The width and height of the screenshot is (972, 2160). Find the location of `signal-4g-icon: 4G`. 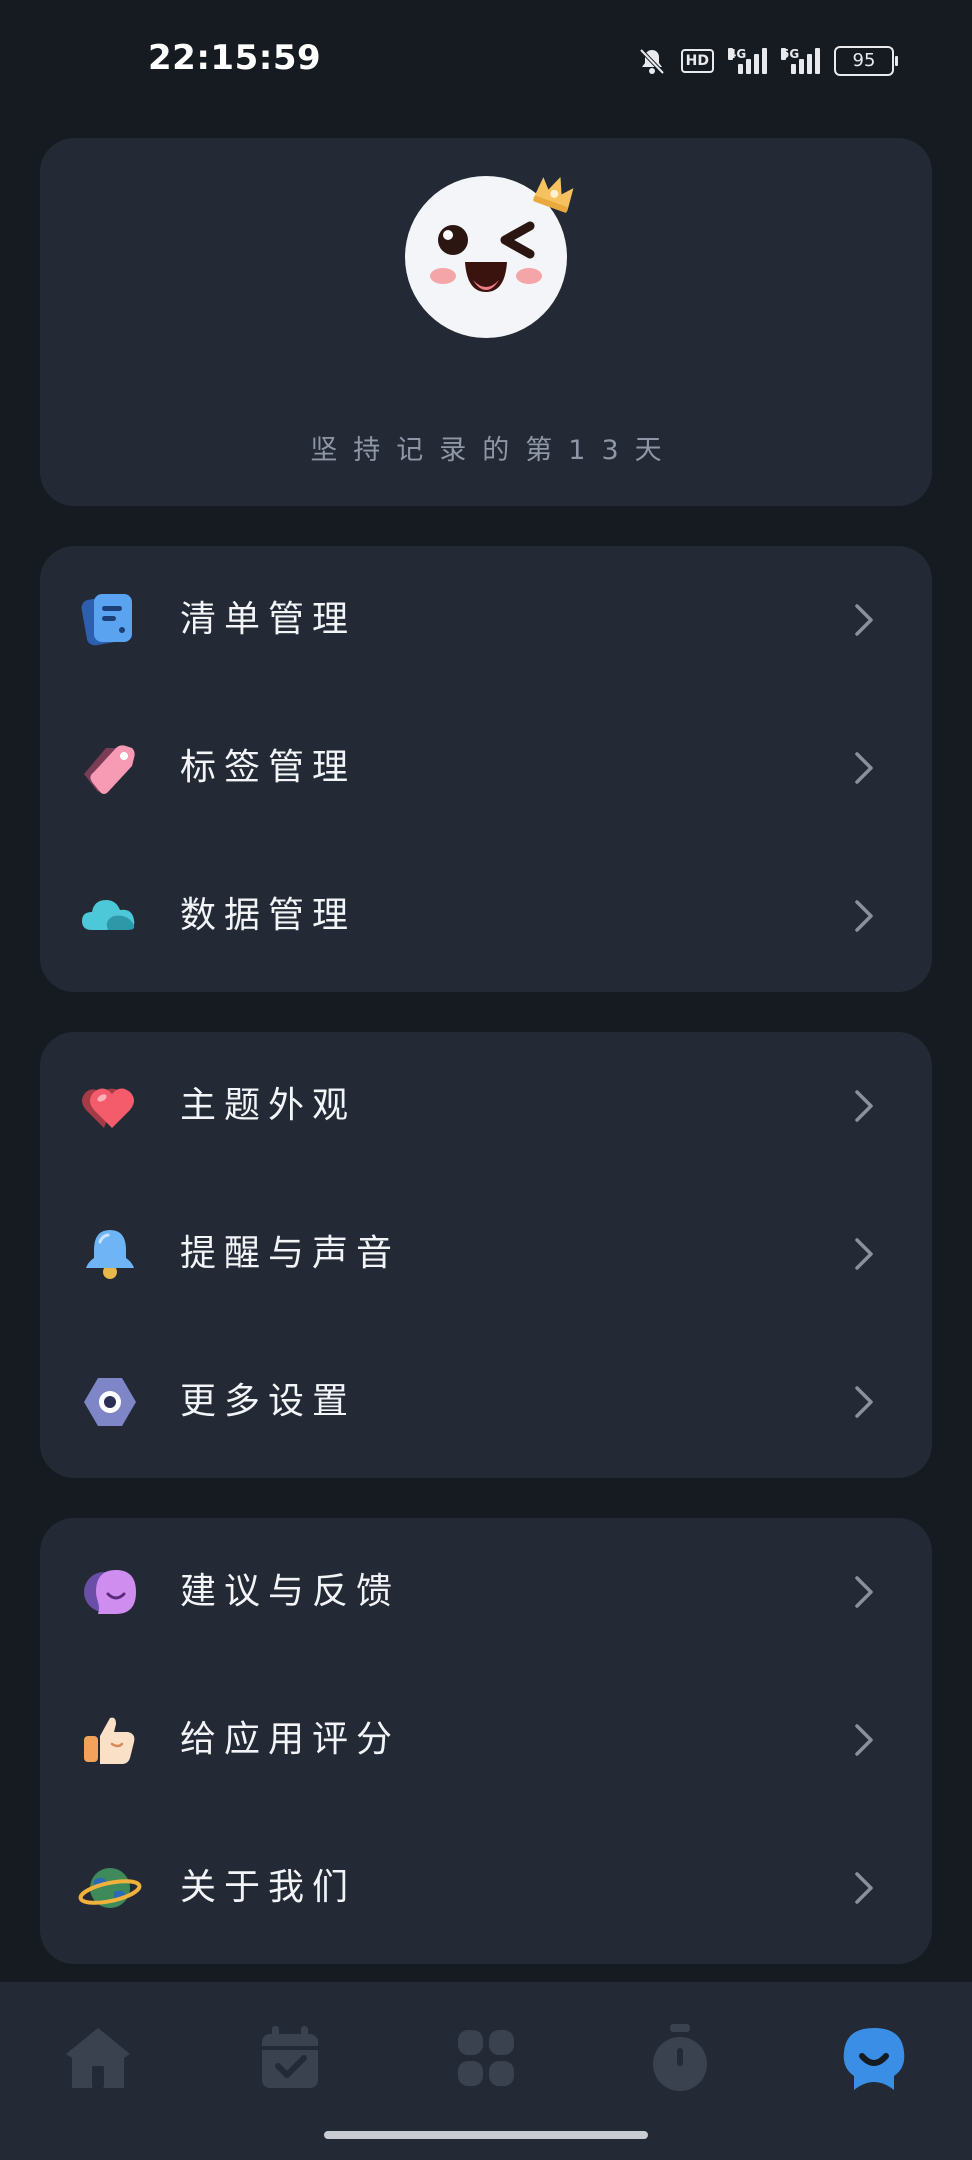

signal-4g-icon: 4G is located at coordinates (747, 61).